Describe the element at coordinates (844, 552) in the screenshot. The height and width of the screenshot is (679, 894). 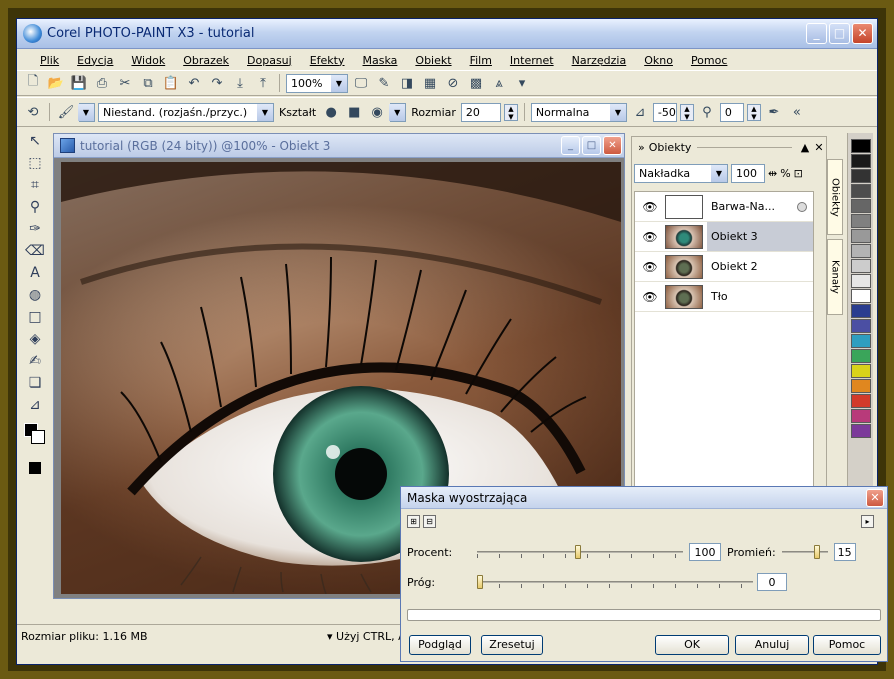
I see `radius-field: 15` at that location.